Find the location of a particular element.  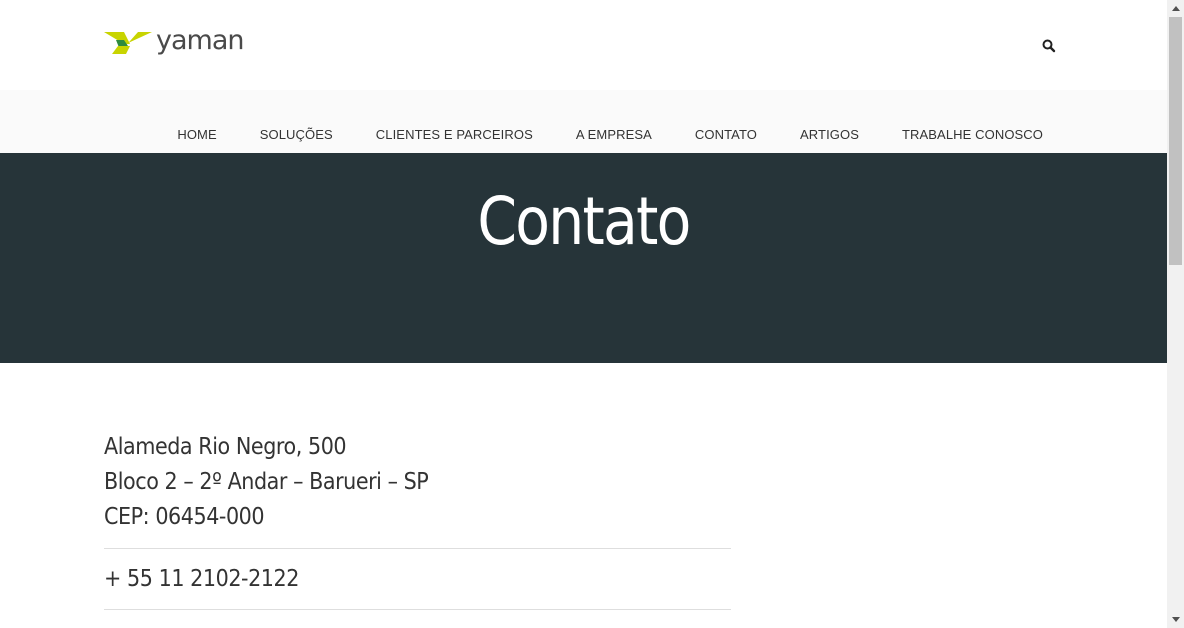

divider is located at coordinates (417, 609).